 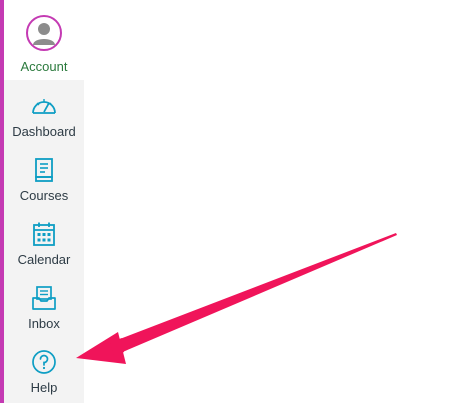 I want to click on courses-icon, so click(x=44, y=170).